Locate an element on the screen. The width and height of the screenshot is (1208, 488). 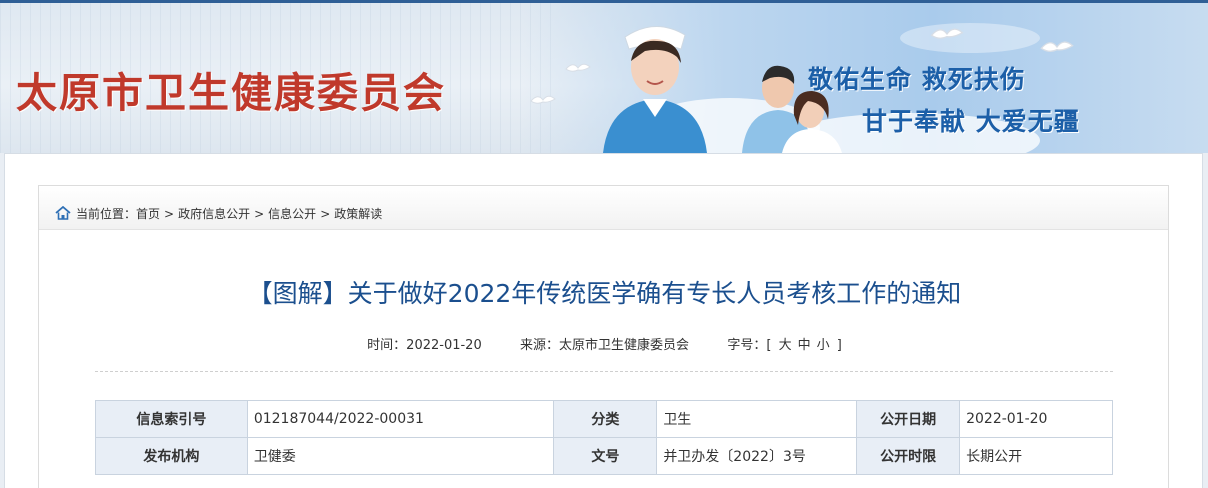
nurse-figure-icon is located at coordinates (655, 89).